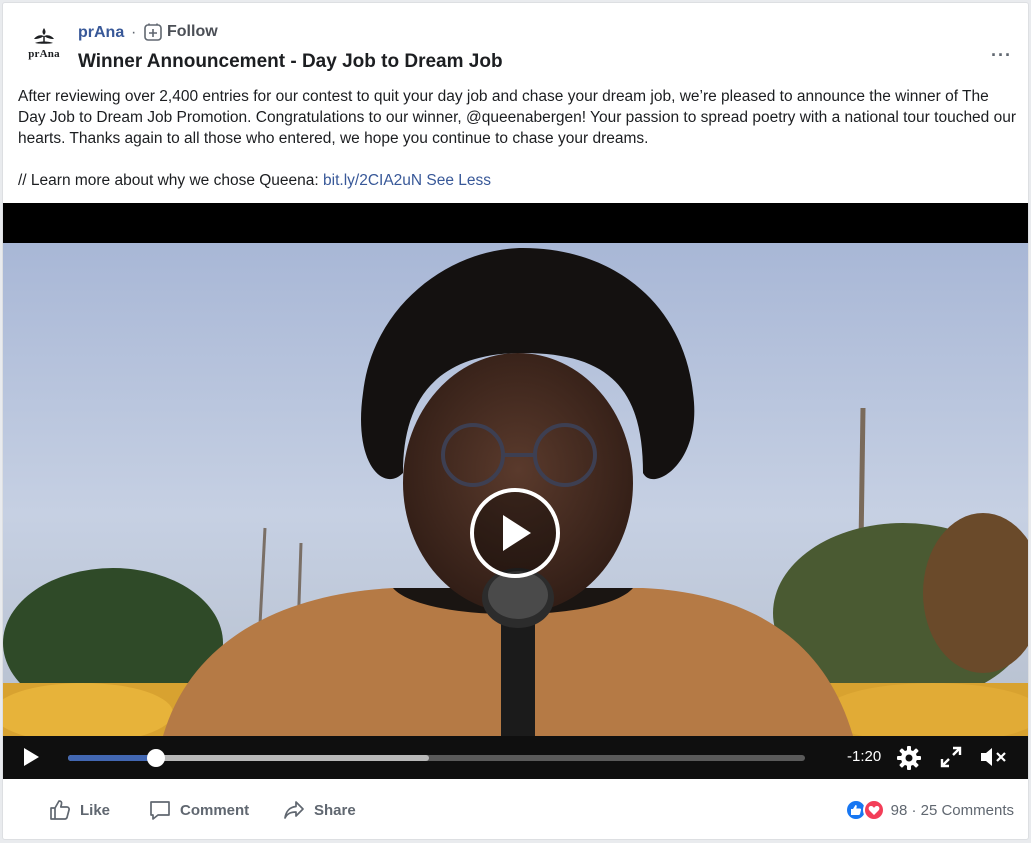  What do you see at coordinates (951, 757) in the screenshot?
I see `fullscreen-icon` at bounding box center [951, 757].